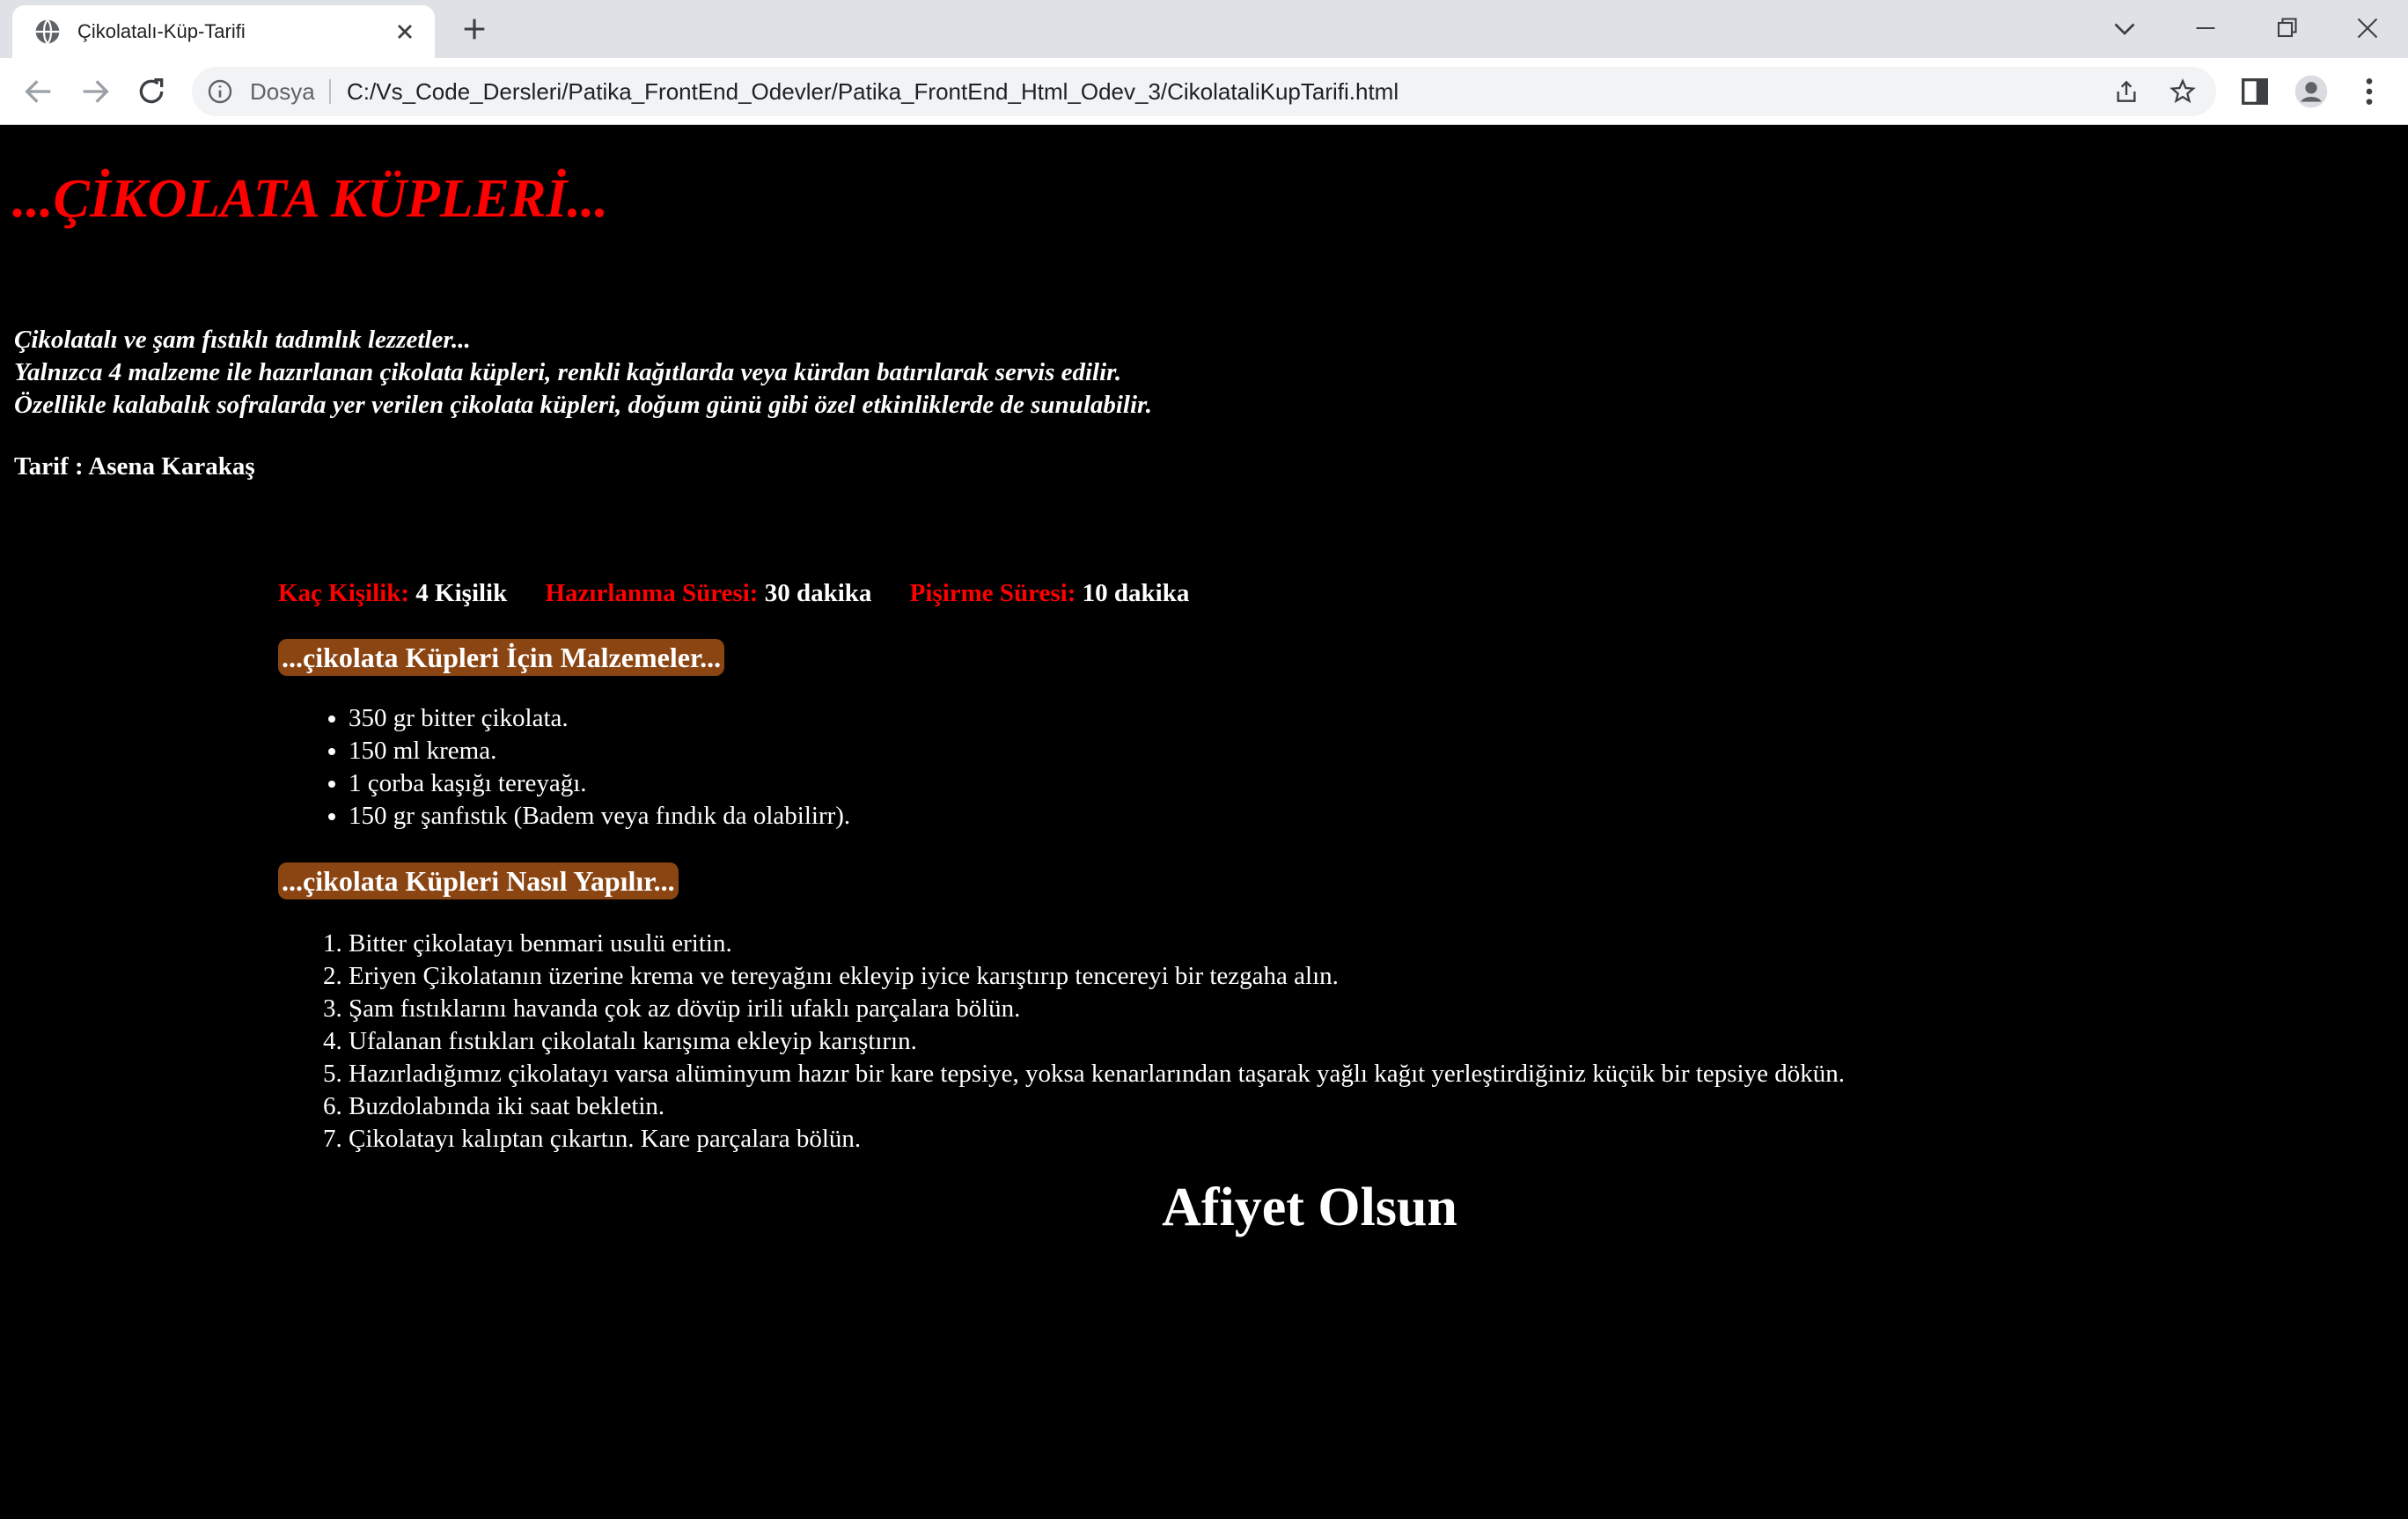 Image resolution: width=2408 pixels, height=1519 pixels. What do you see at coordinates (2183, 91) in the screenshot?
I see `star-icon` at bounding box center [2183, 91].